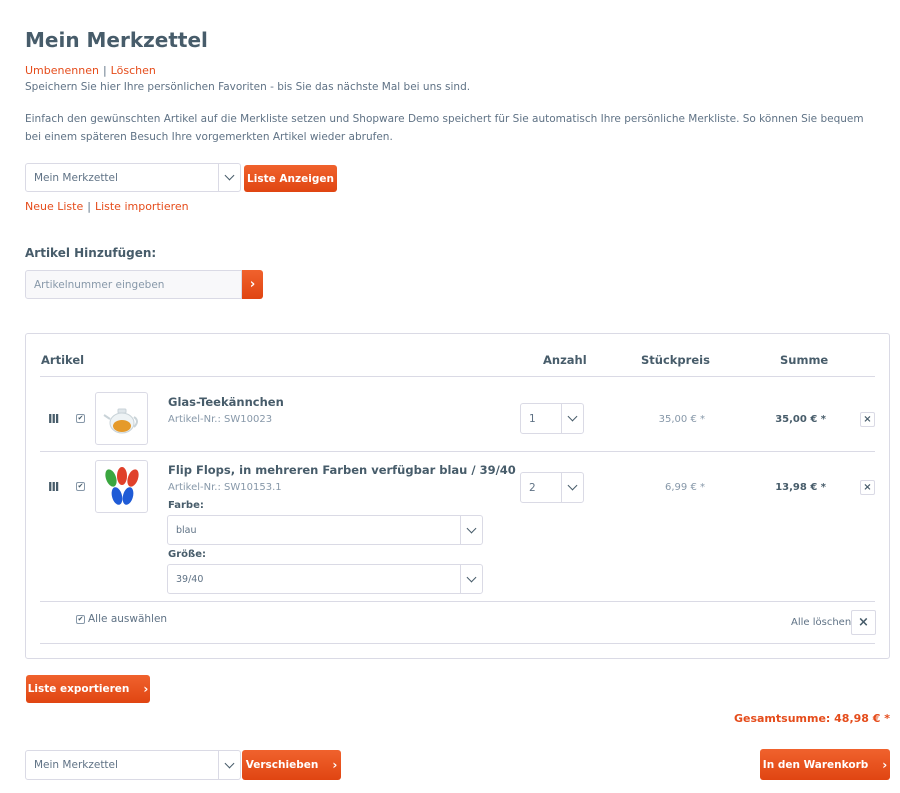 Image resolution: width=900 pixels, height=793 pixels. Describe the element at coordinates (63, 360) in the screenshot. I see `column-header-article: Artikel` at that location.